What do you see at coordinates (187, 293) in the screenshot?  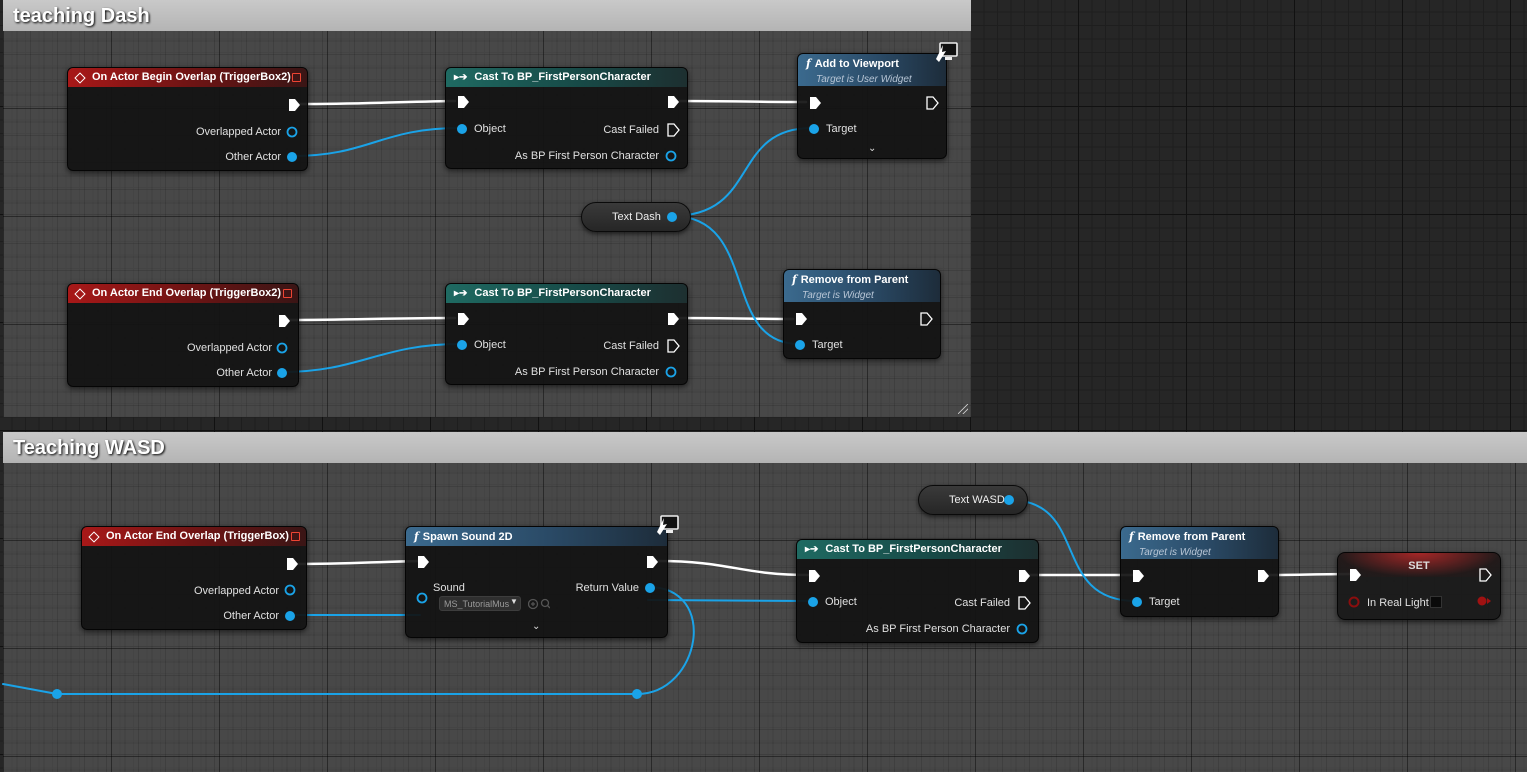 I see `node-title: On Actor End Overlap (TriggerBox2)` at bounding box center [187, 293].